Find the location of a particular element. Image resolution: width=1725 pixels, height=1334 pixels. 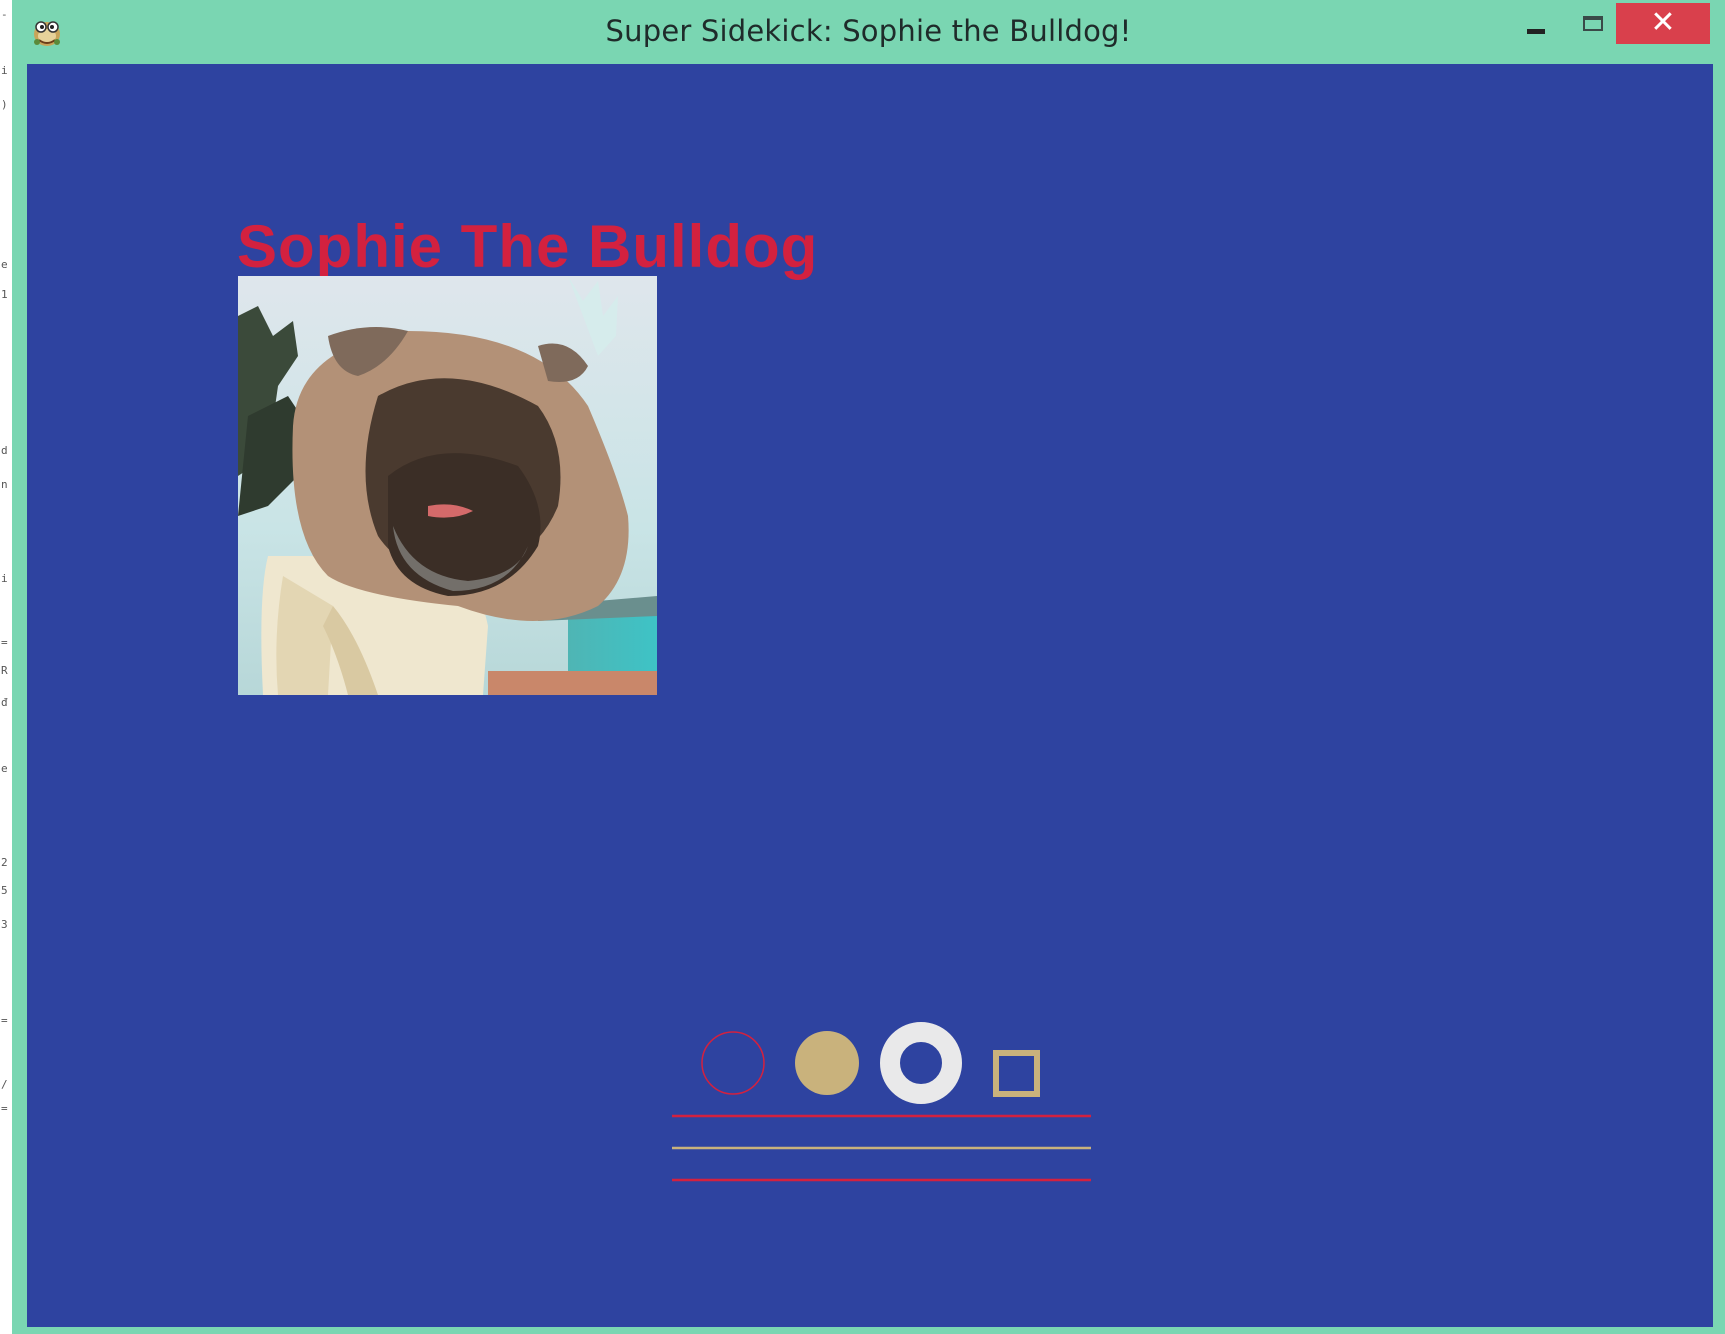

gutter-mark: / is located at coordinates (4, 1084).